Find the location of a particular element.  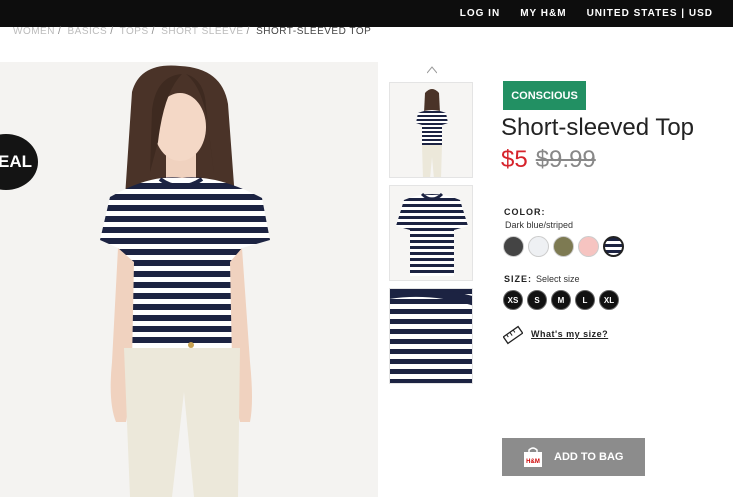

breadcrumb-item: BASICS is located at coordinates (88, 31).